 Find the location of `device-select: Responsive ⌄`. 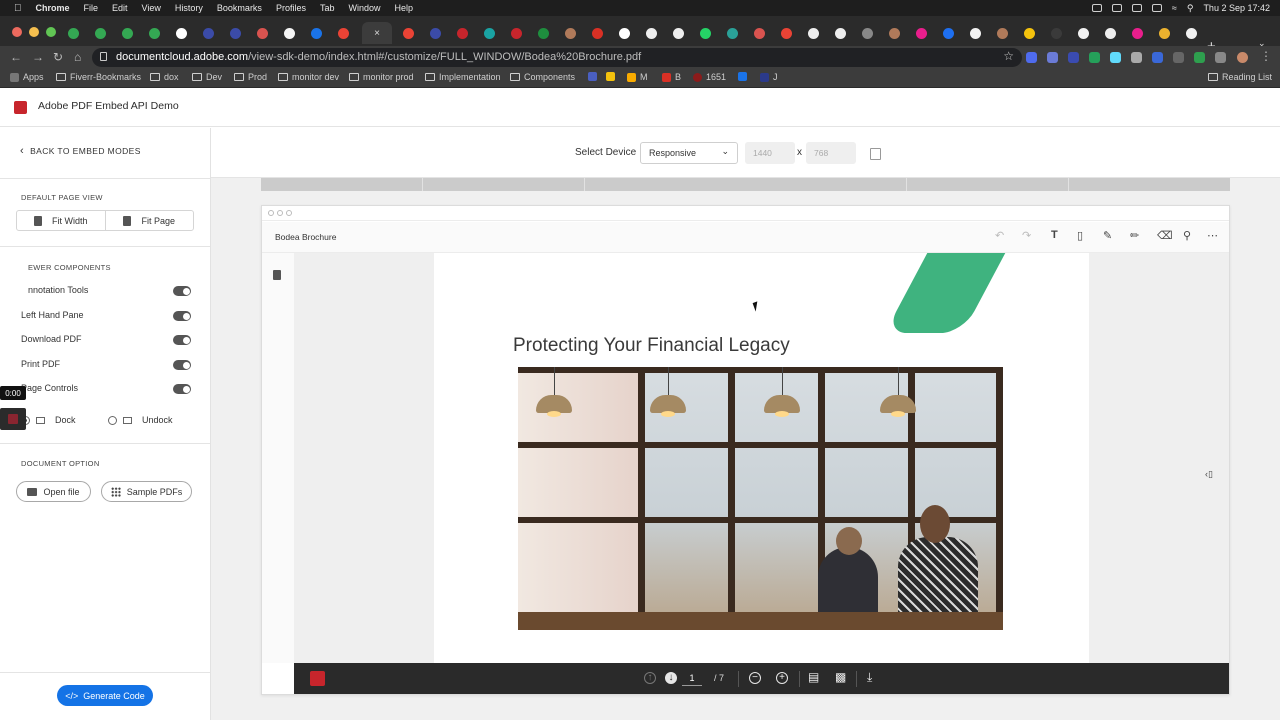

device-select: Responsive ⌄ is located at coordinates (689, 153).